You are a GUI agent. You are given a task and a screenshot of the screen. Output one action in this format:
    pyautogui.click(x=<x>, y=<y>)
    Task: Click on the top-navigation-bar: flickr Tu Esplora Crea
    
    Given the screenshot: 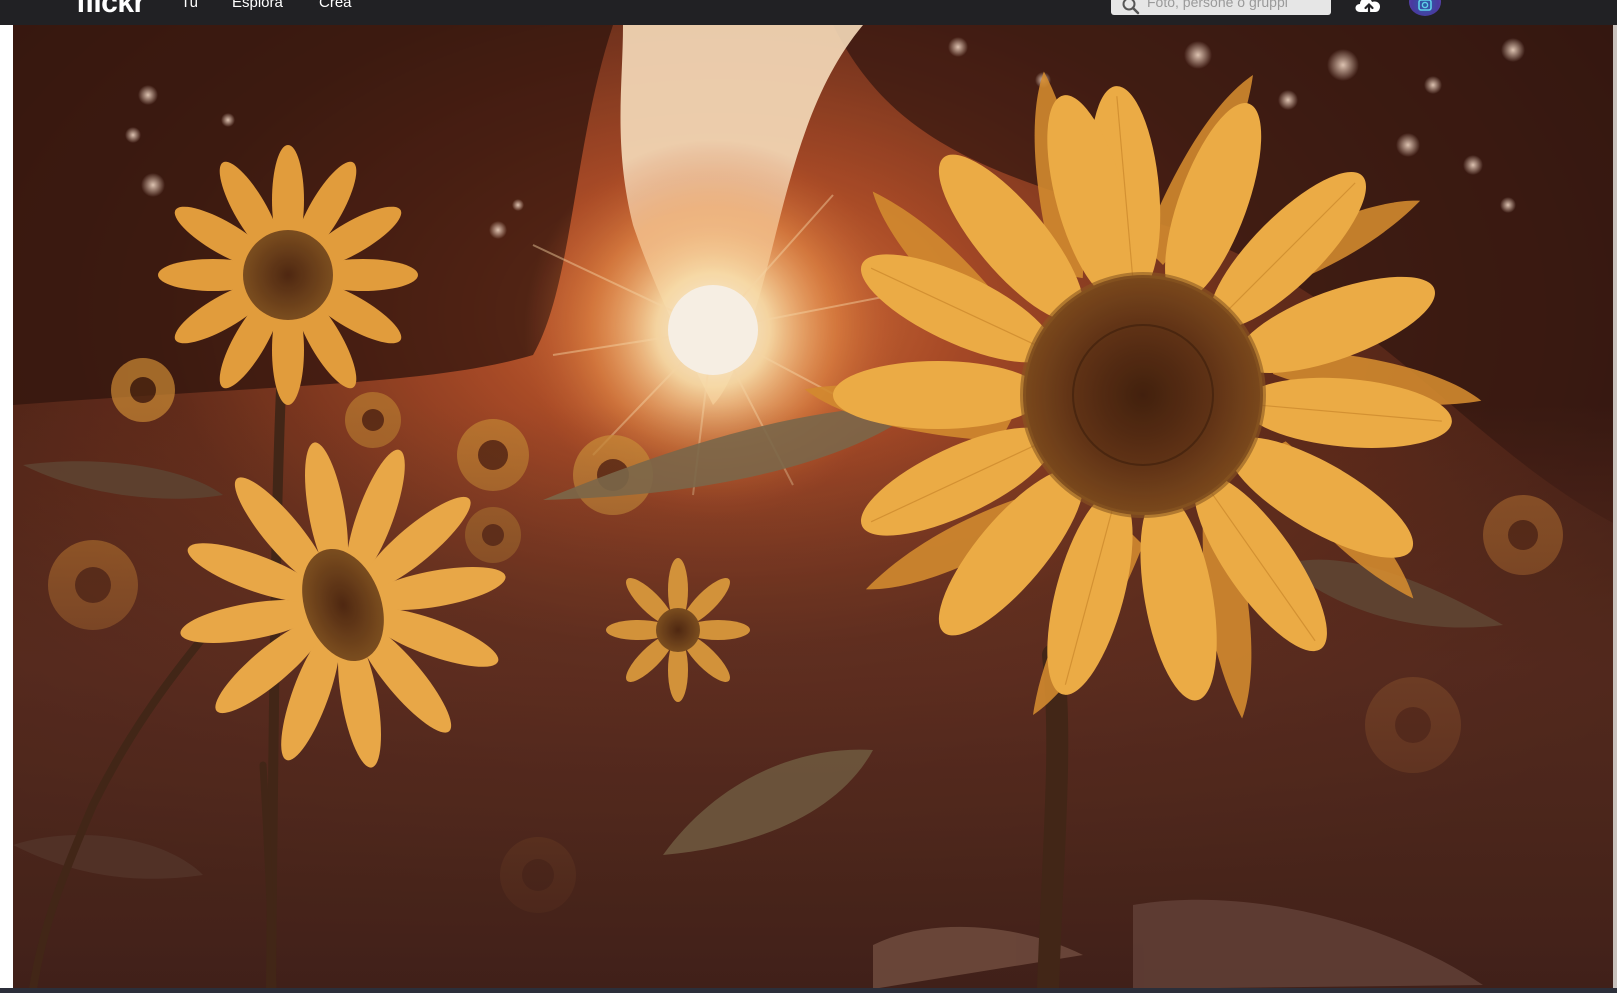 What is the action you would take?
    pyautogui.click(x=808, y=12)
    